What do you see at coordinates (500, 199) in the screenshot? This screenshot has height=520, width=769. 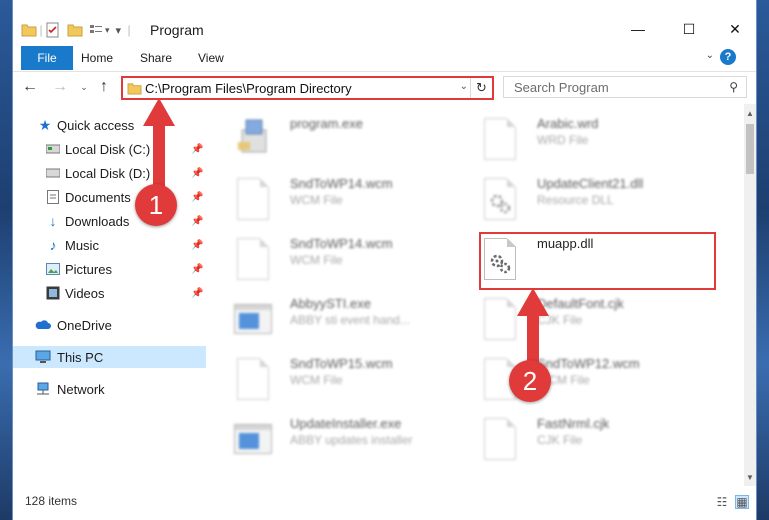 I see `dll-icon` at bounding box center [500, 199].